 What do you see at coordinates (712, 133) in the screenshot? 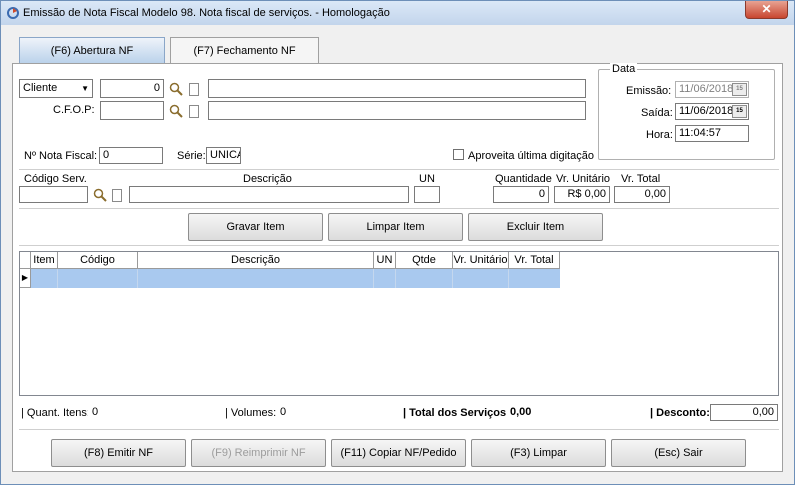
I see `hora-input: 11:04:57` at bounding box center [712, 133].